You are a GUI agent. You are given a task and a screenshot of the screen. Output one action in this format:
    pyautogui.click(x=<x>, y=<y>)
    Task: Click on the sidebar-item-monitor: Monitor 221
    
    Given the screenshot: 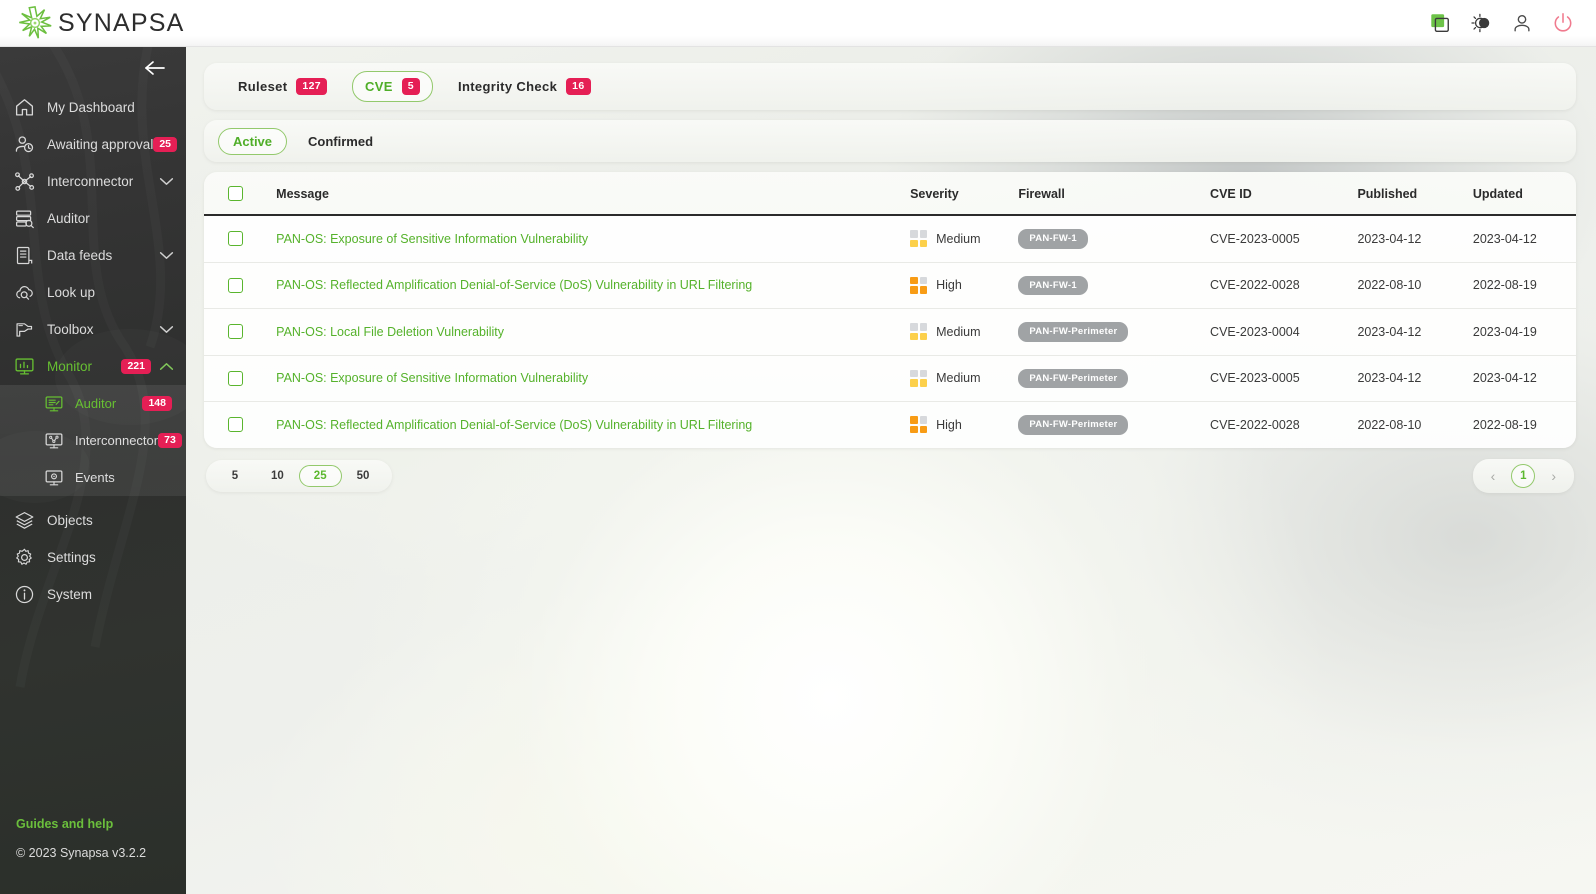 What is the action you would take?
    pyautogui.click(x=93, y=366)
    